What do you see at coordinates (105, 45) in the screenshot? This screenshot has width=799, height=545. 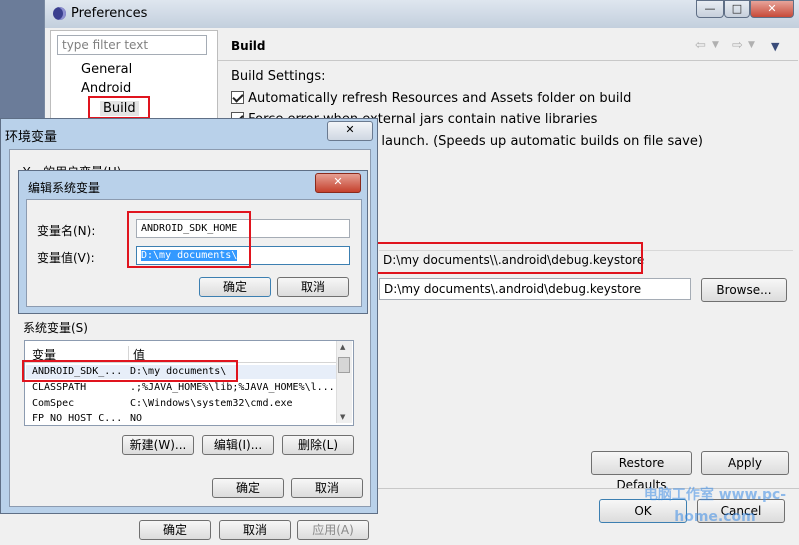 I see `filter-placeholder: type filter text` at bounding box center [105, 45].